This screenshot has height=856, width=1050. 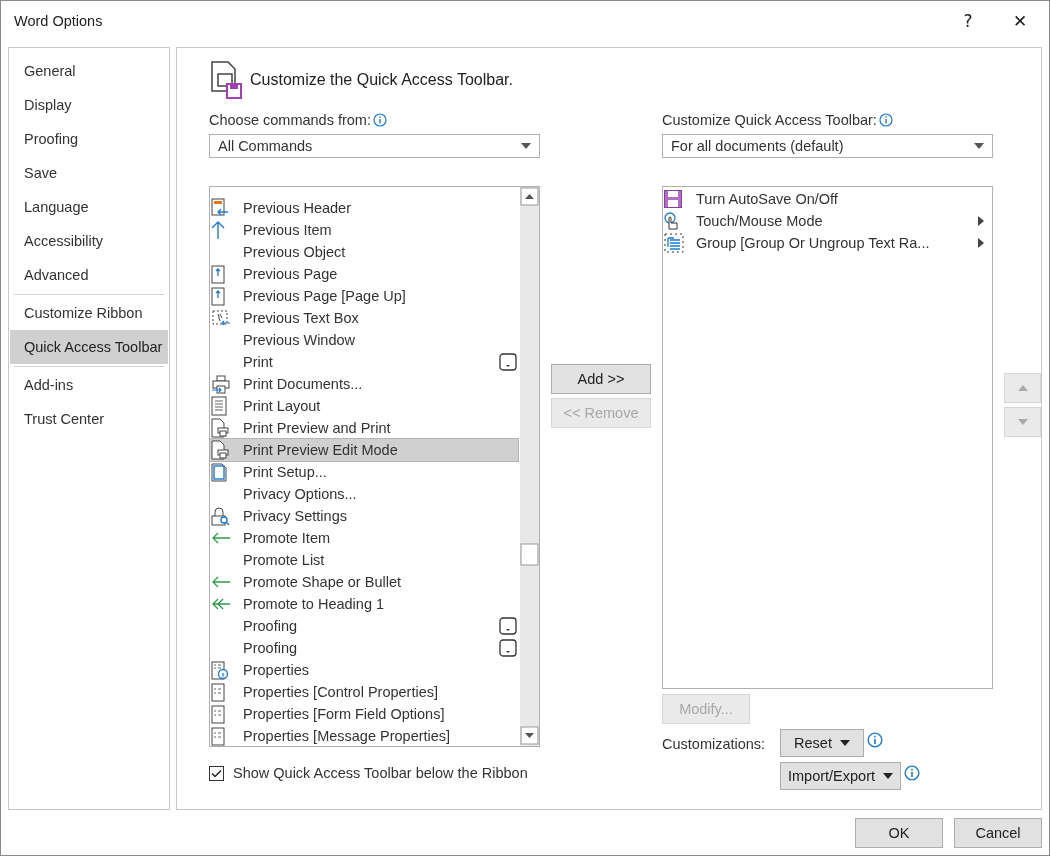 I want to click on customizations-label: Customizations:, so click(x=714, y=743).